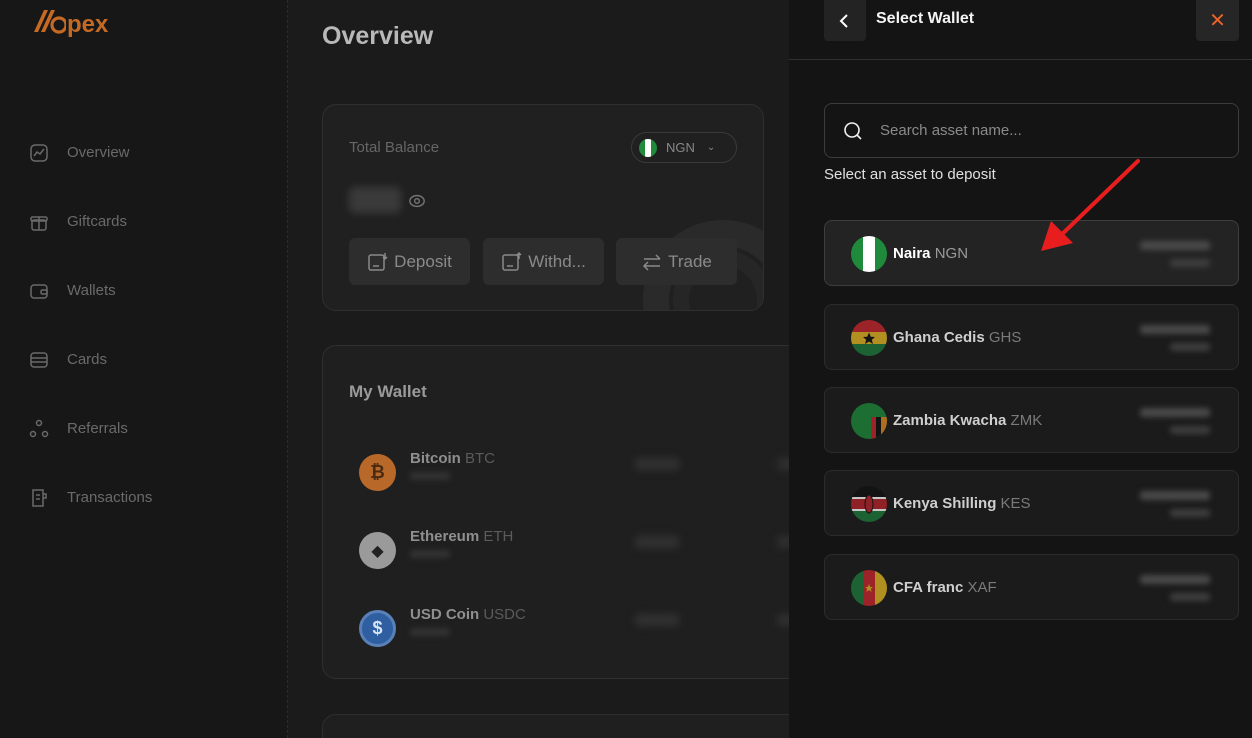 The width and height of the screenshot is (1252, 738). What do you see at coordinates (652, 262) in the screenshot?
I see `trade-icon` at bounding box center [652, 262].